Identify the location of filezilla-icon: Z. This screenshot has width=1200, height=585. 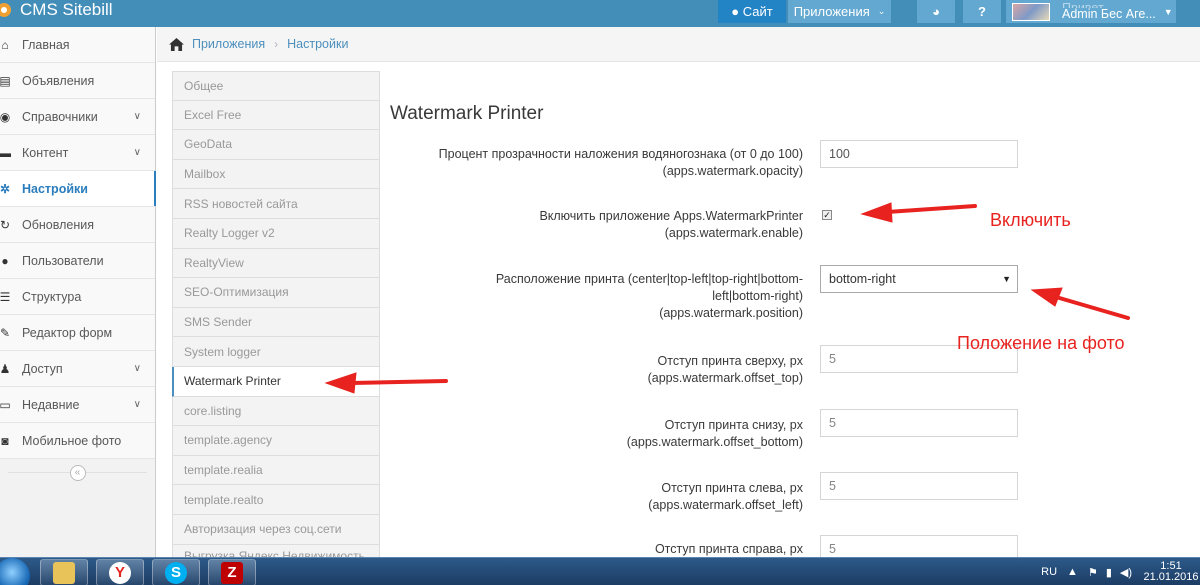
(232, 572).